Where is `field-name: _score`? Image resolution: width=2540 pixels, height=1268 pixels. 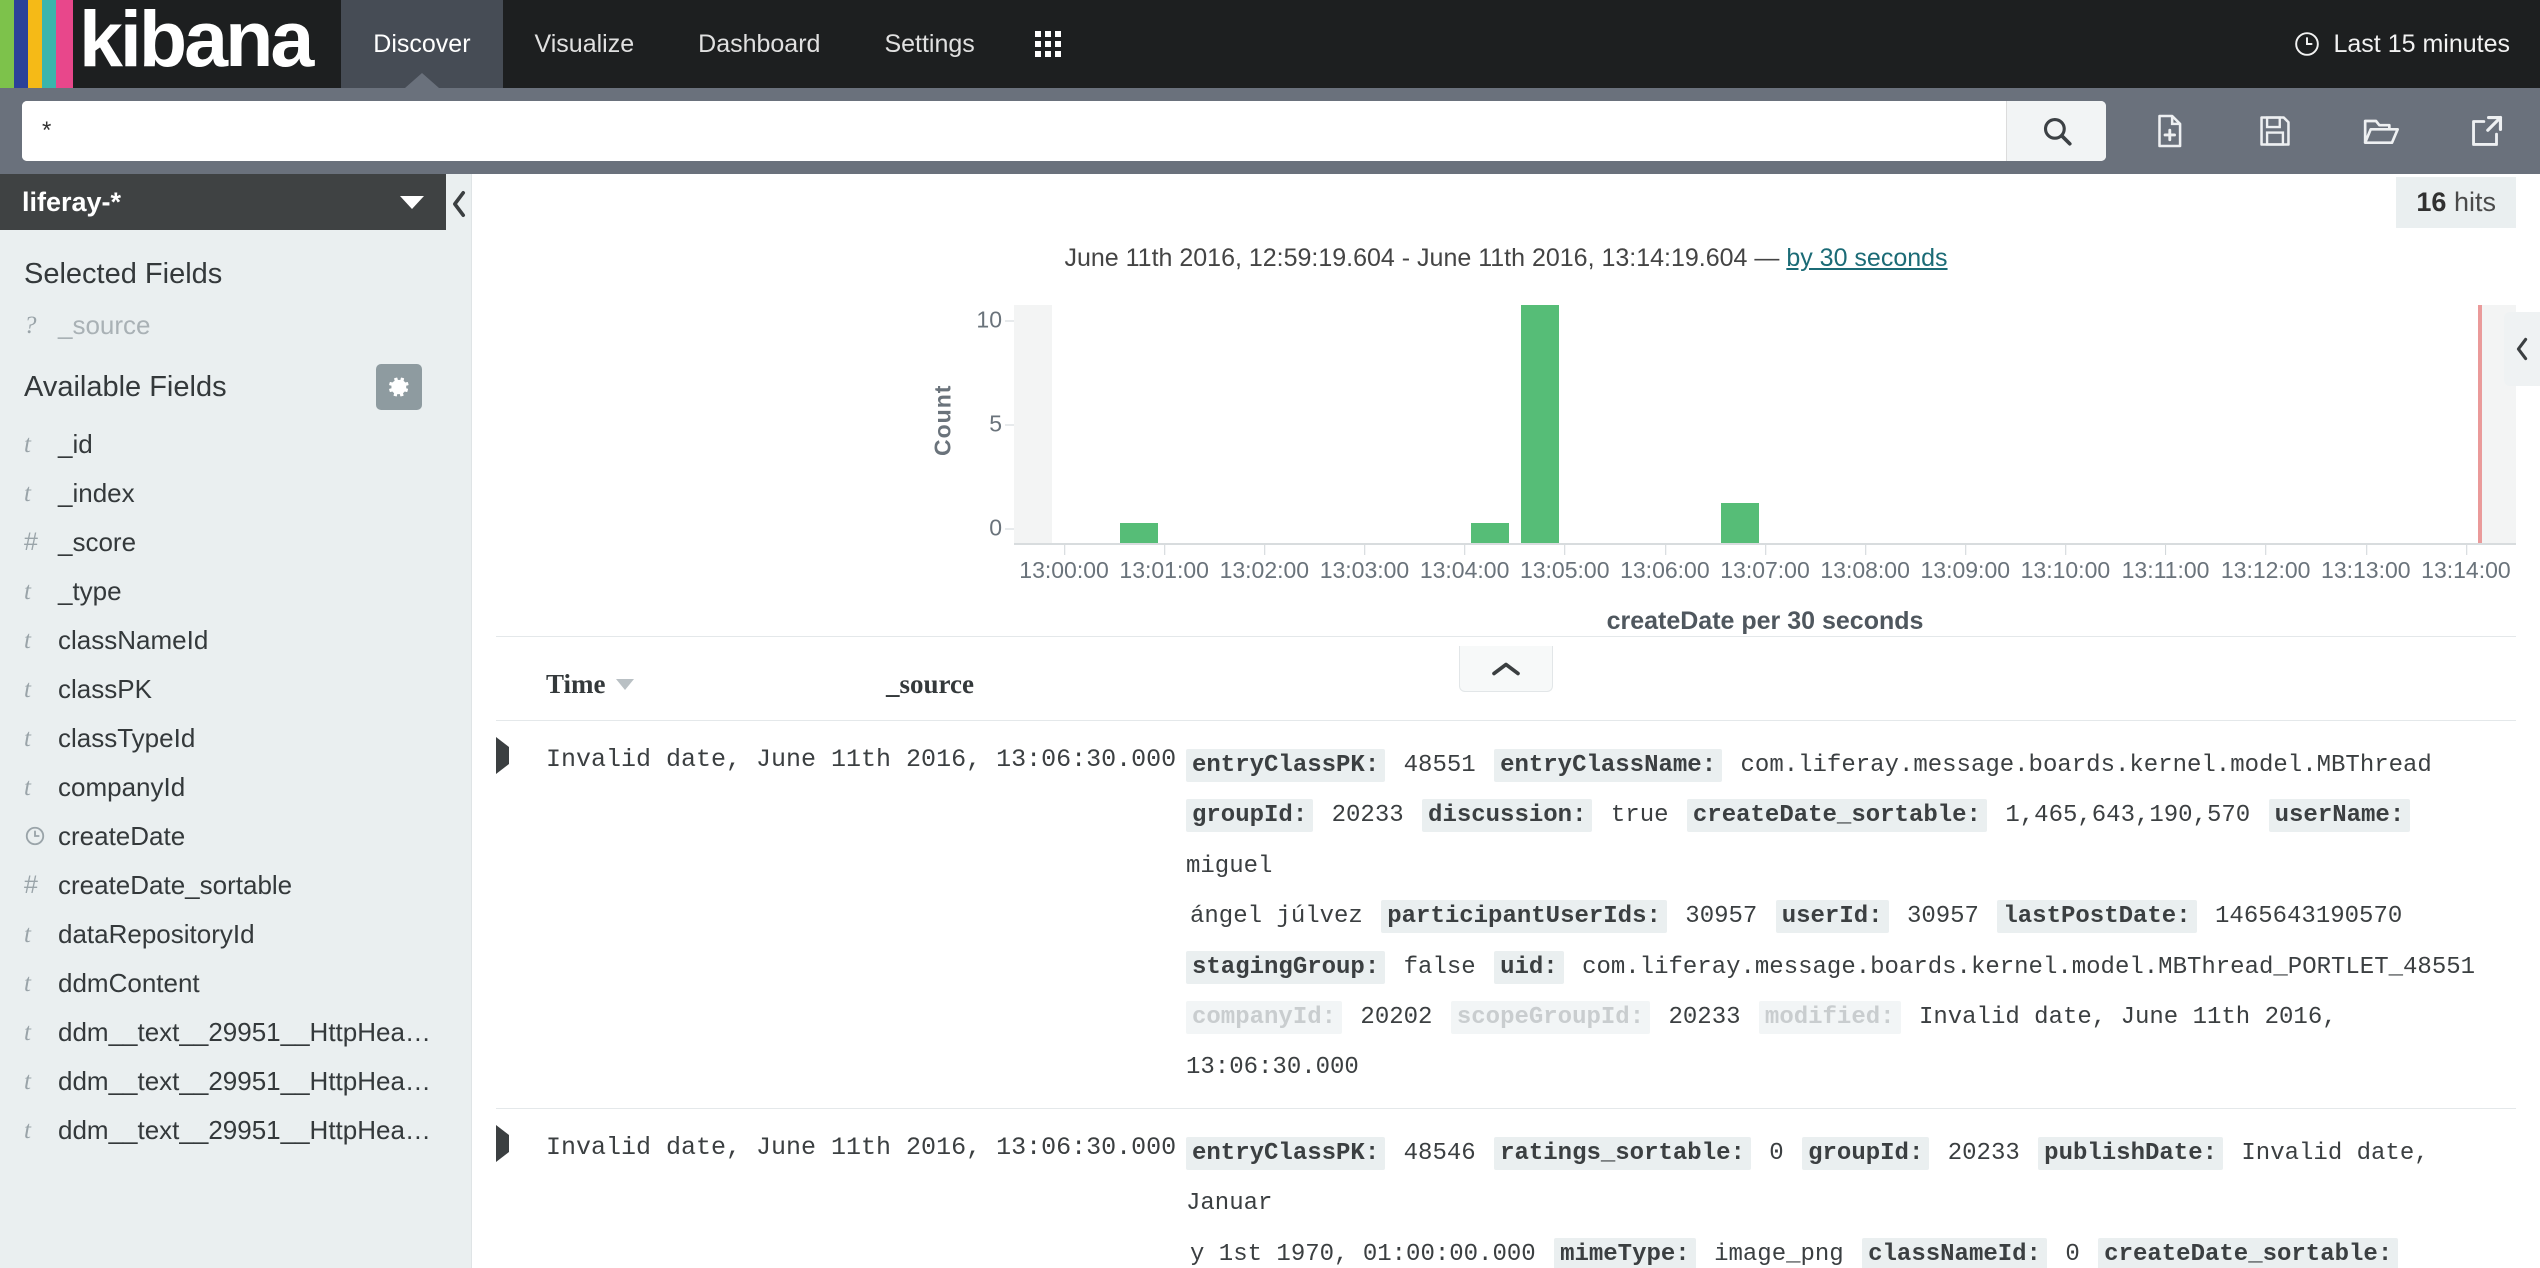
field-name: _score is located at coordinates (97, 542).